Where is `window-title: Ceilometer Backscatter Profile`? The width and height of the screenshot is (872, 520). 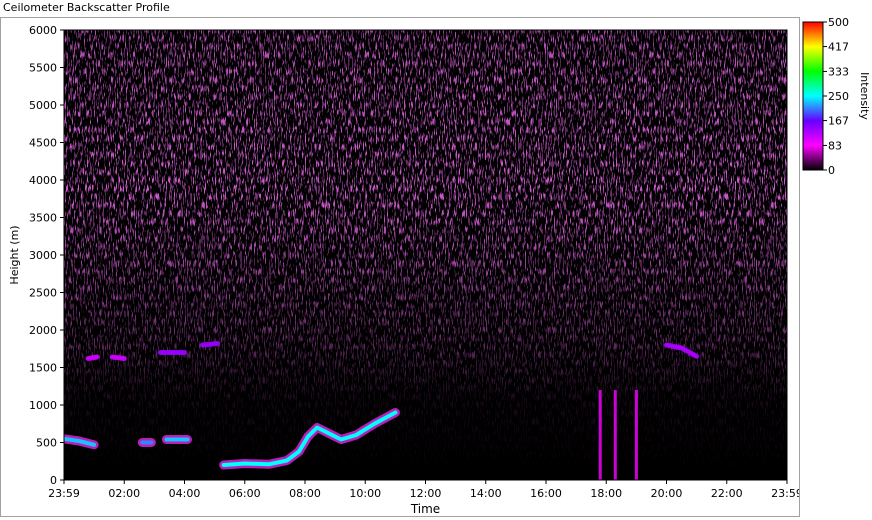
window-title: Ceilometer Backscatter Profile is located at coordinates (86, 7).